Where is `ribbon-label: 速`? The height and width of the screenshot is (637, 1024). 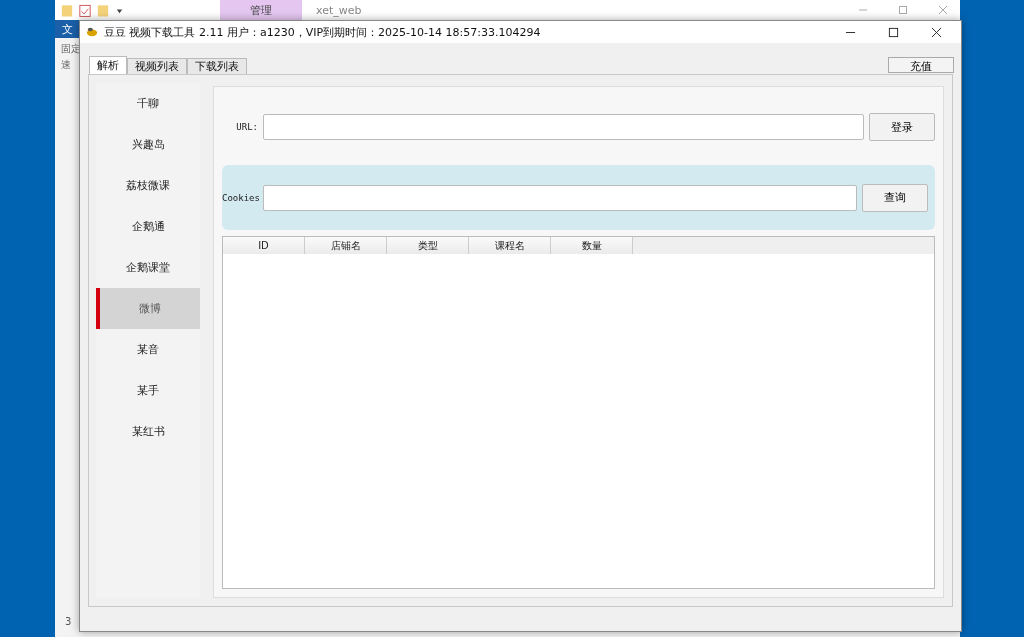
ribbon-label: 速 is located at coordinates (66, 65).